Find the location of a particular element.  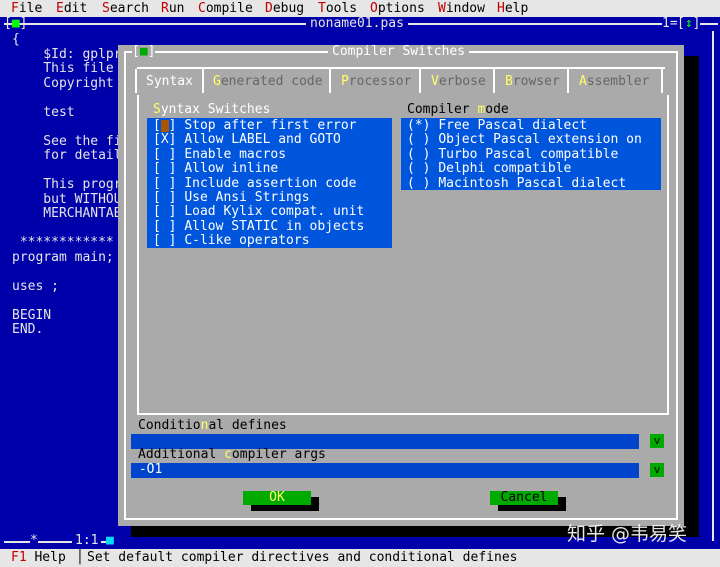

help-hint: F1 Help is located at coordinates (38, 558).